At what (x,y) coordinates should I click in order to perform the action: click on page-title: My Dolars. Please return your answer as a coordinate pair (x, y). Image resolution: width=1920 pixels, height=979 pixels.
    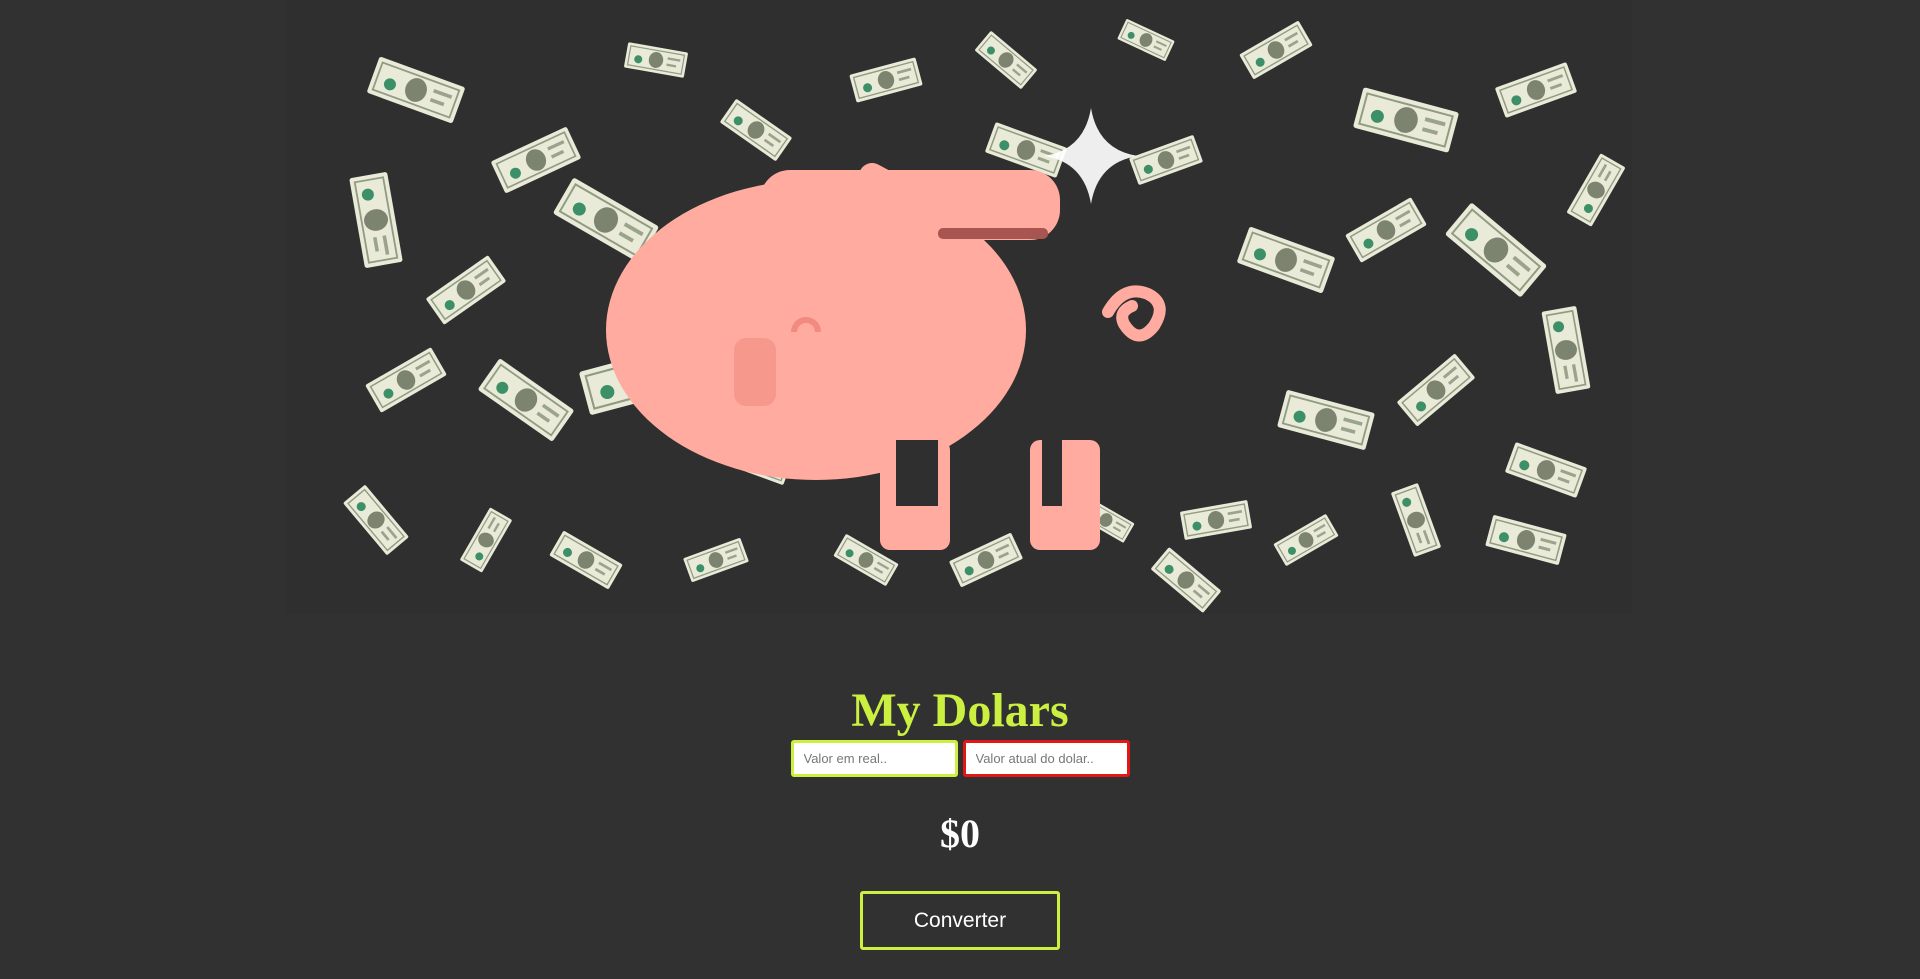
    Looking at the image, I should click on (960, 711).